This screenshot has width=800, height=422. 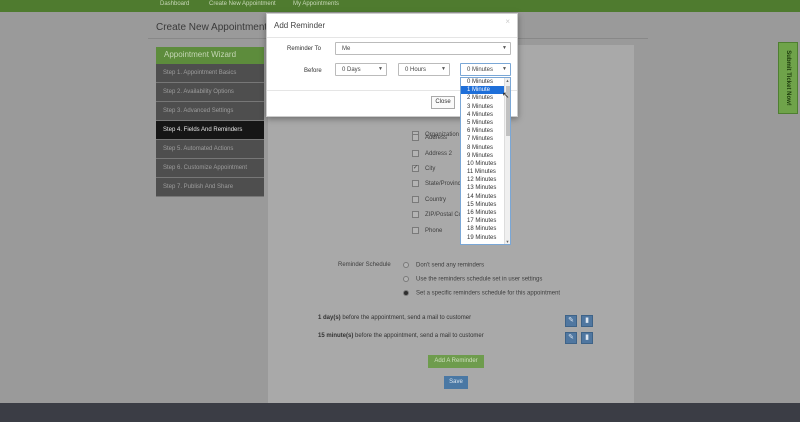 I want to click on minutes-option: 9 Minutes, so click(x=485, y=156).